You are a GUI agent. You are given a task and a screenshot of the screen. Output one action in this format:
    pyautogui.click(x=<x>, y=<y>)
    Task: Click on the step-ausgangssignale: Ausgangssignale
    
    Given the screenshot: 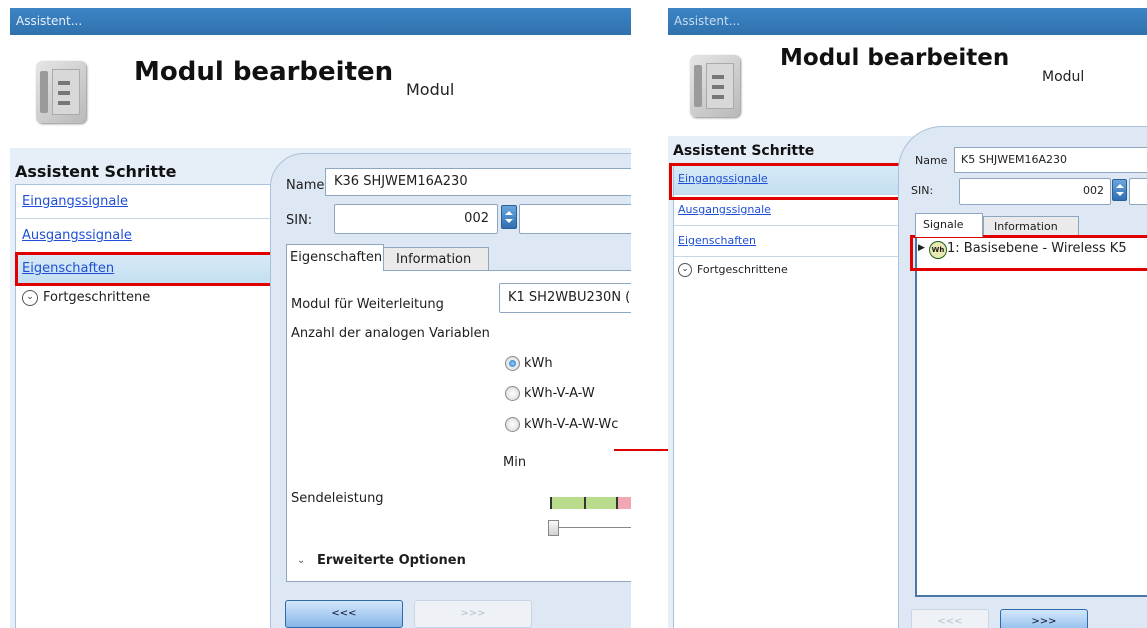 What is the action you would take?
    pyautogui.click(x=143, y=236)
    